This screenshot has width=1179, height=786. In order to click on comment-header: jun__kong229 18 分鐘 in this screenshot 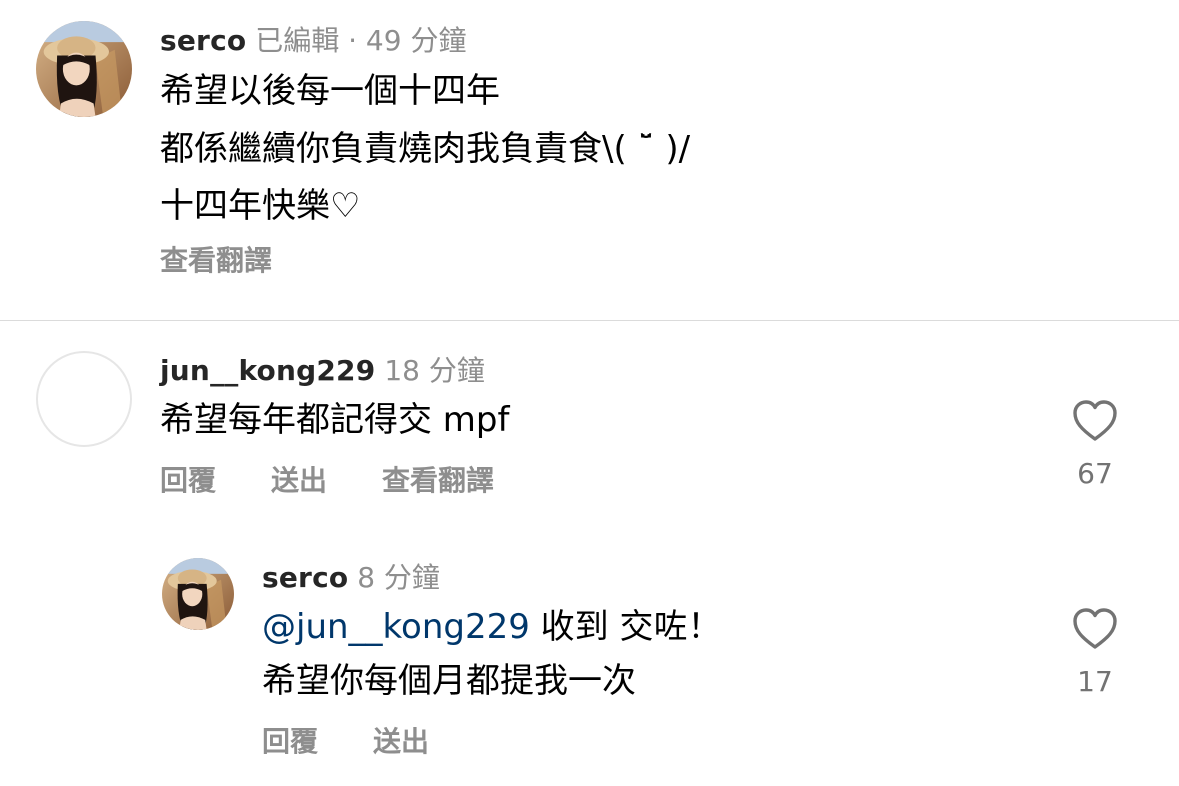, I will do `click(322, 371)`.